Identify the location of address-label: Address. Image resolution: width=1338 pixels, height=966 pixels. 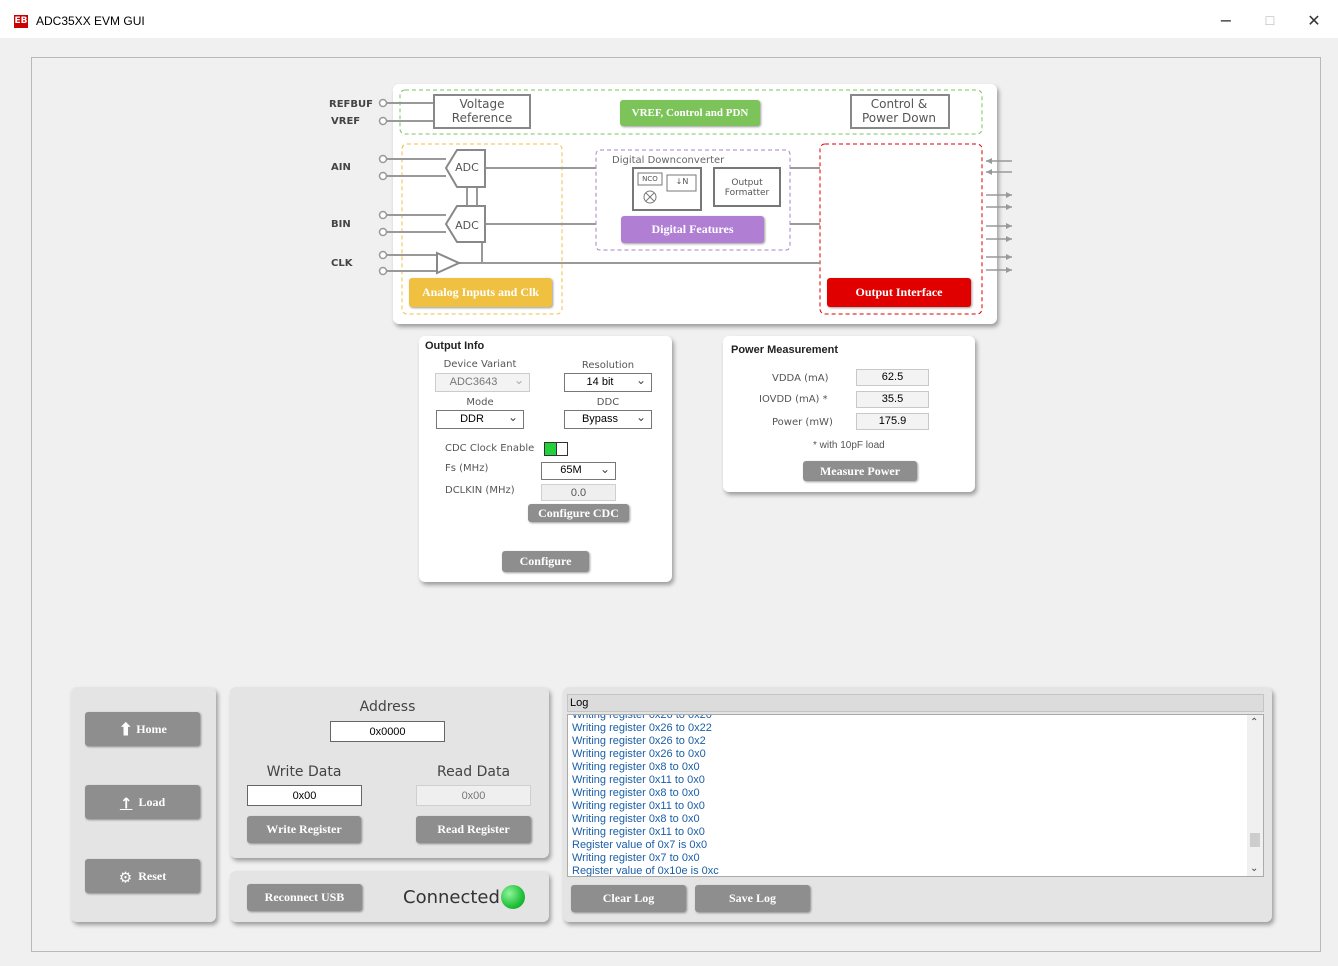
(387, 707).